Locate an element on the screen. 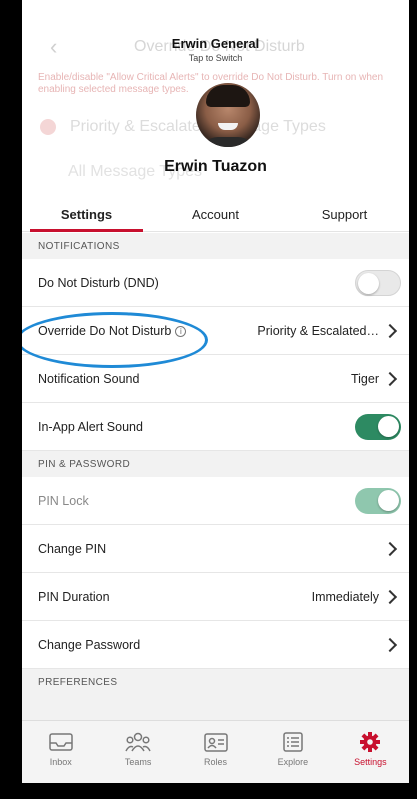 This screenshot has height=799, width=417. pin-duration-label: PIN Duration is located at coordinates (74, 596).